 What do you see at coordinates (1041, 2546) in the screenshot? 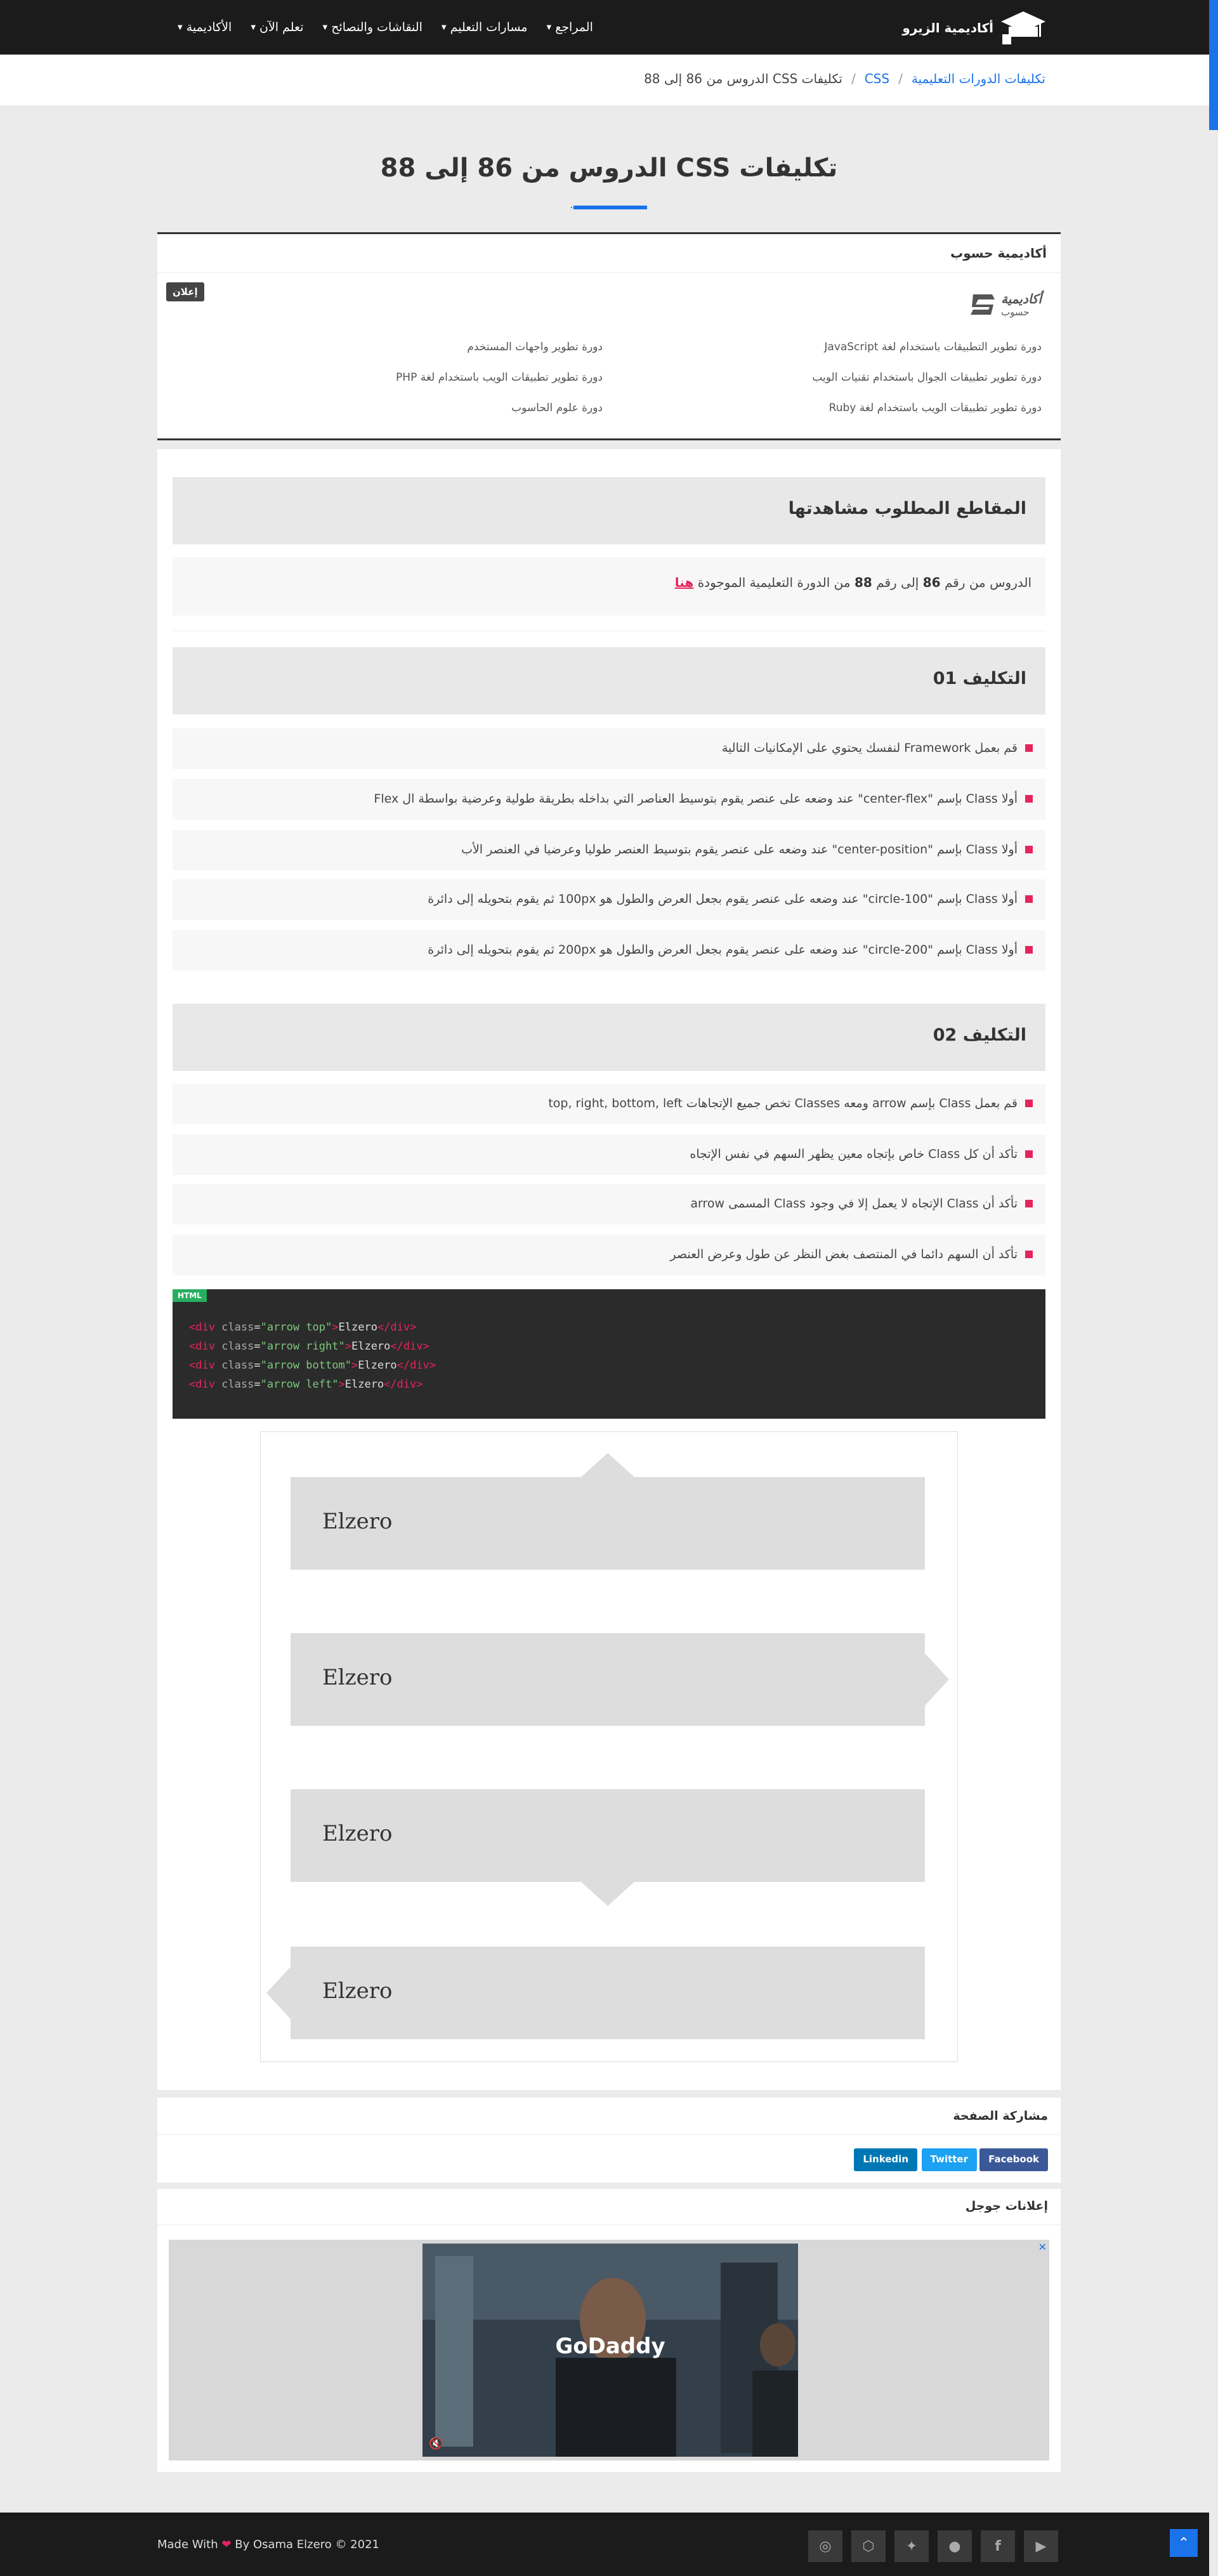
I see `youtube-icon: ▶` at bounding box center [1041, 2546].